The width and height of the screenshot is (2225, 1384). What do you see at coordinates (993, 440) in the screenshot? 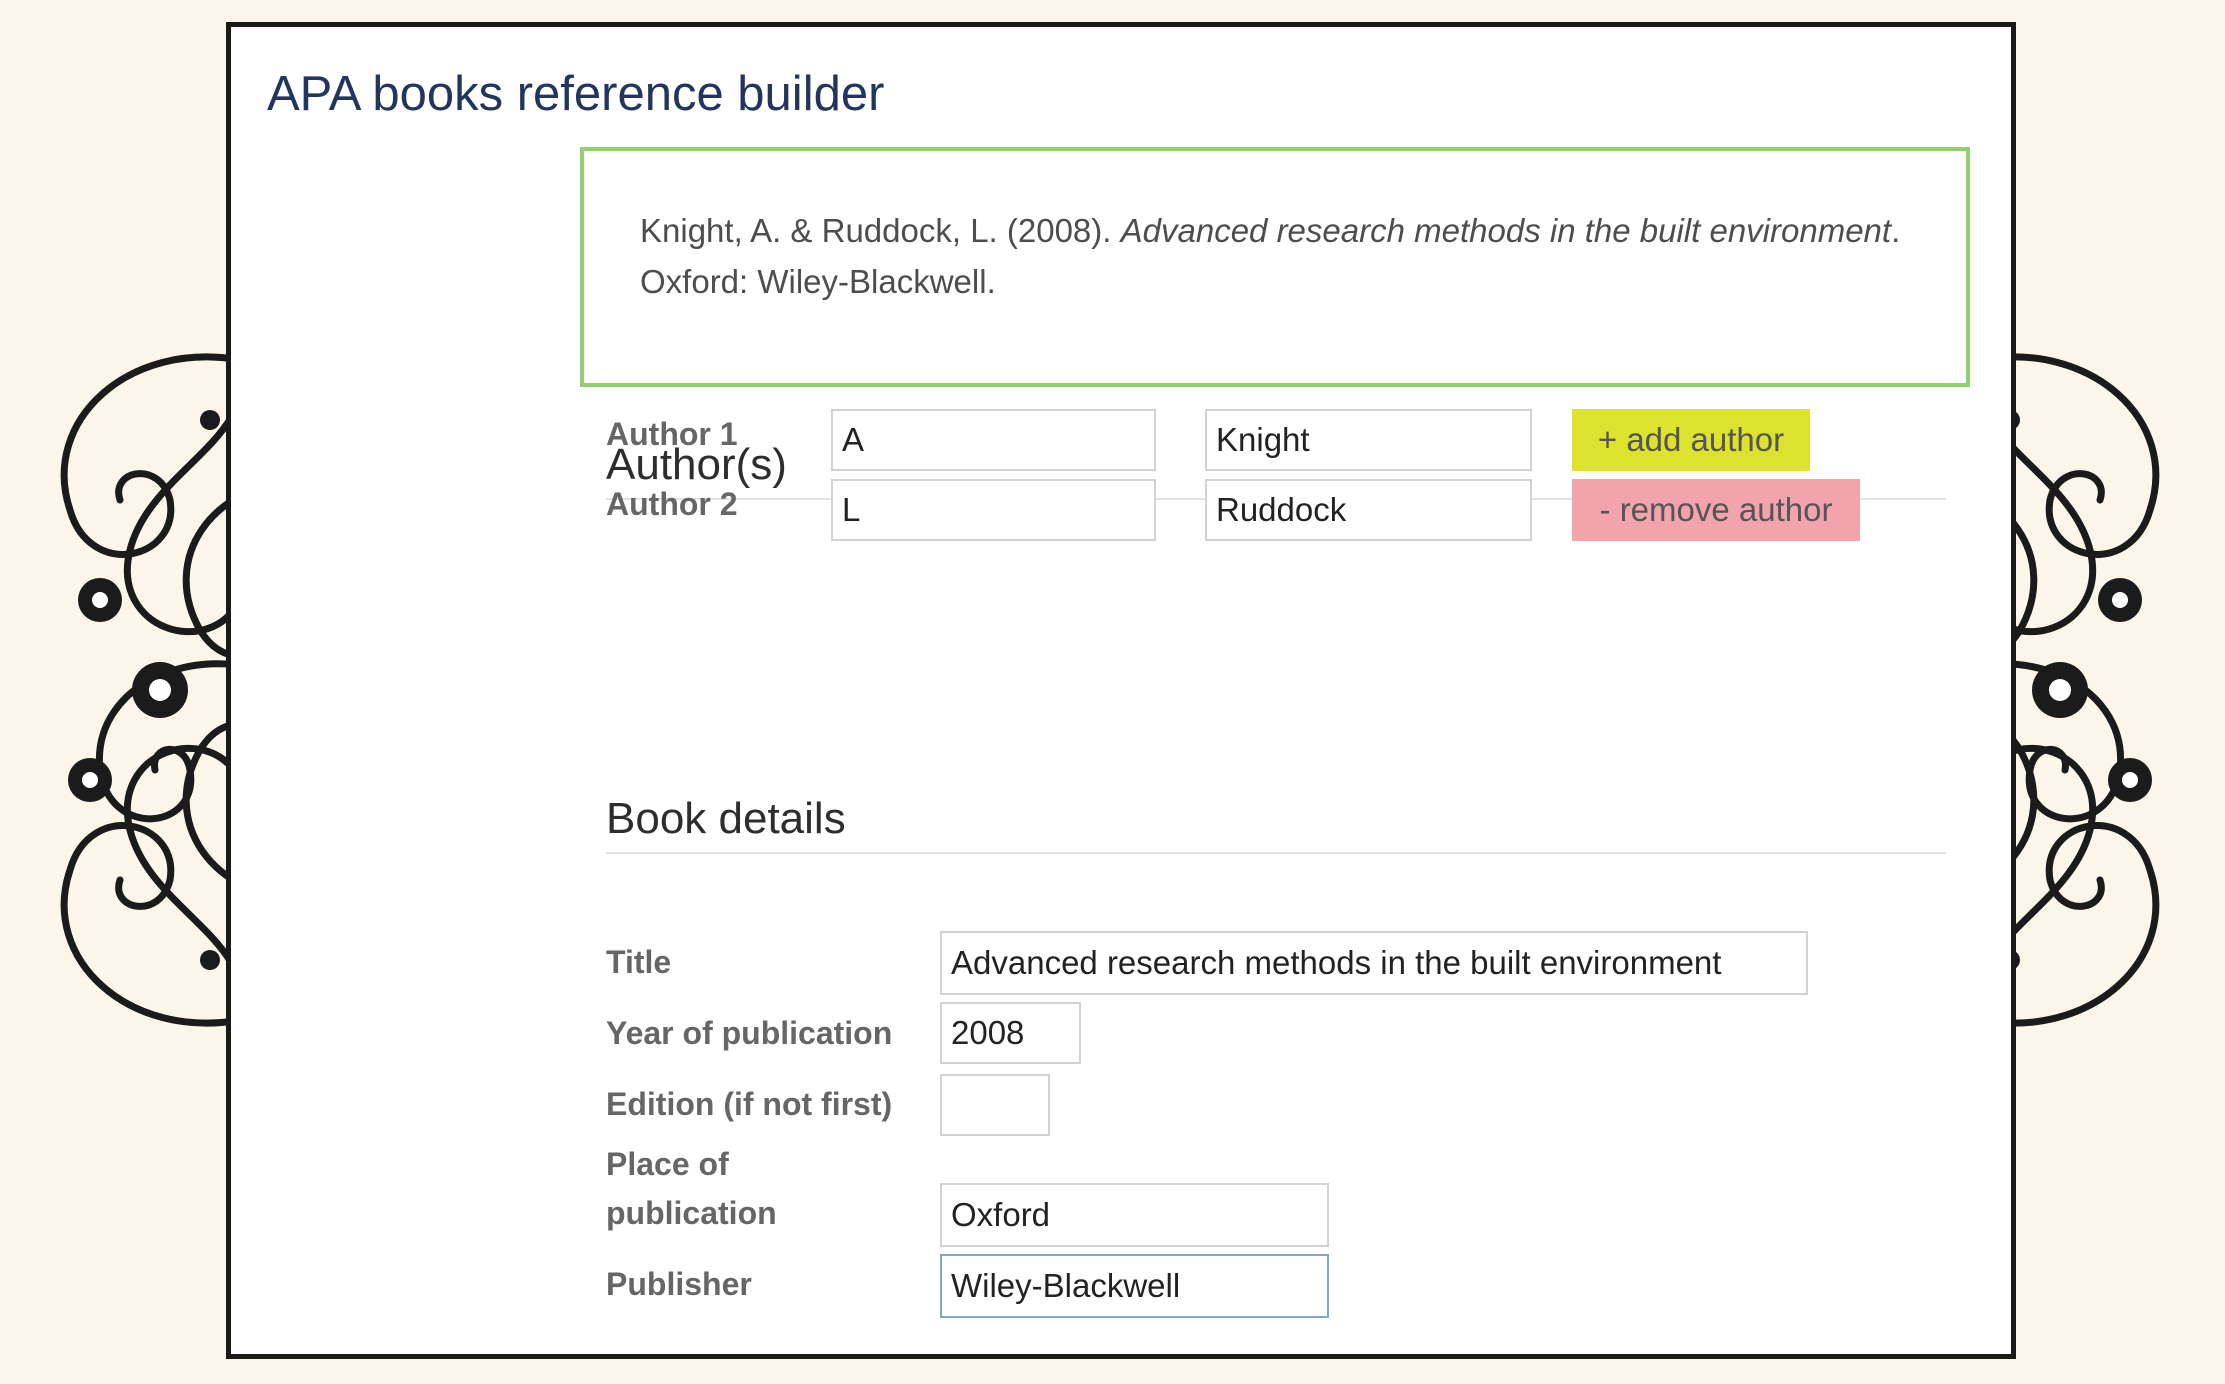
I see `author-1-initials-input` at bounding box center [993, 440].